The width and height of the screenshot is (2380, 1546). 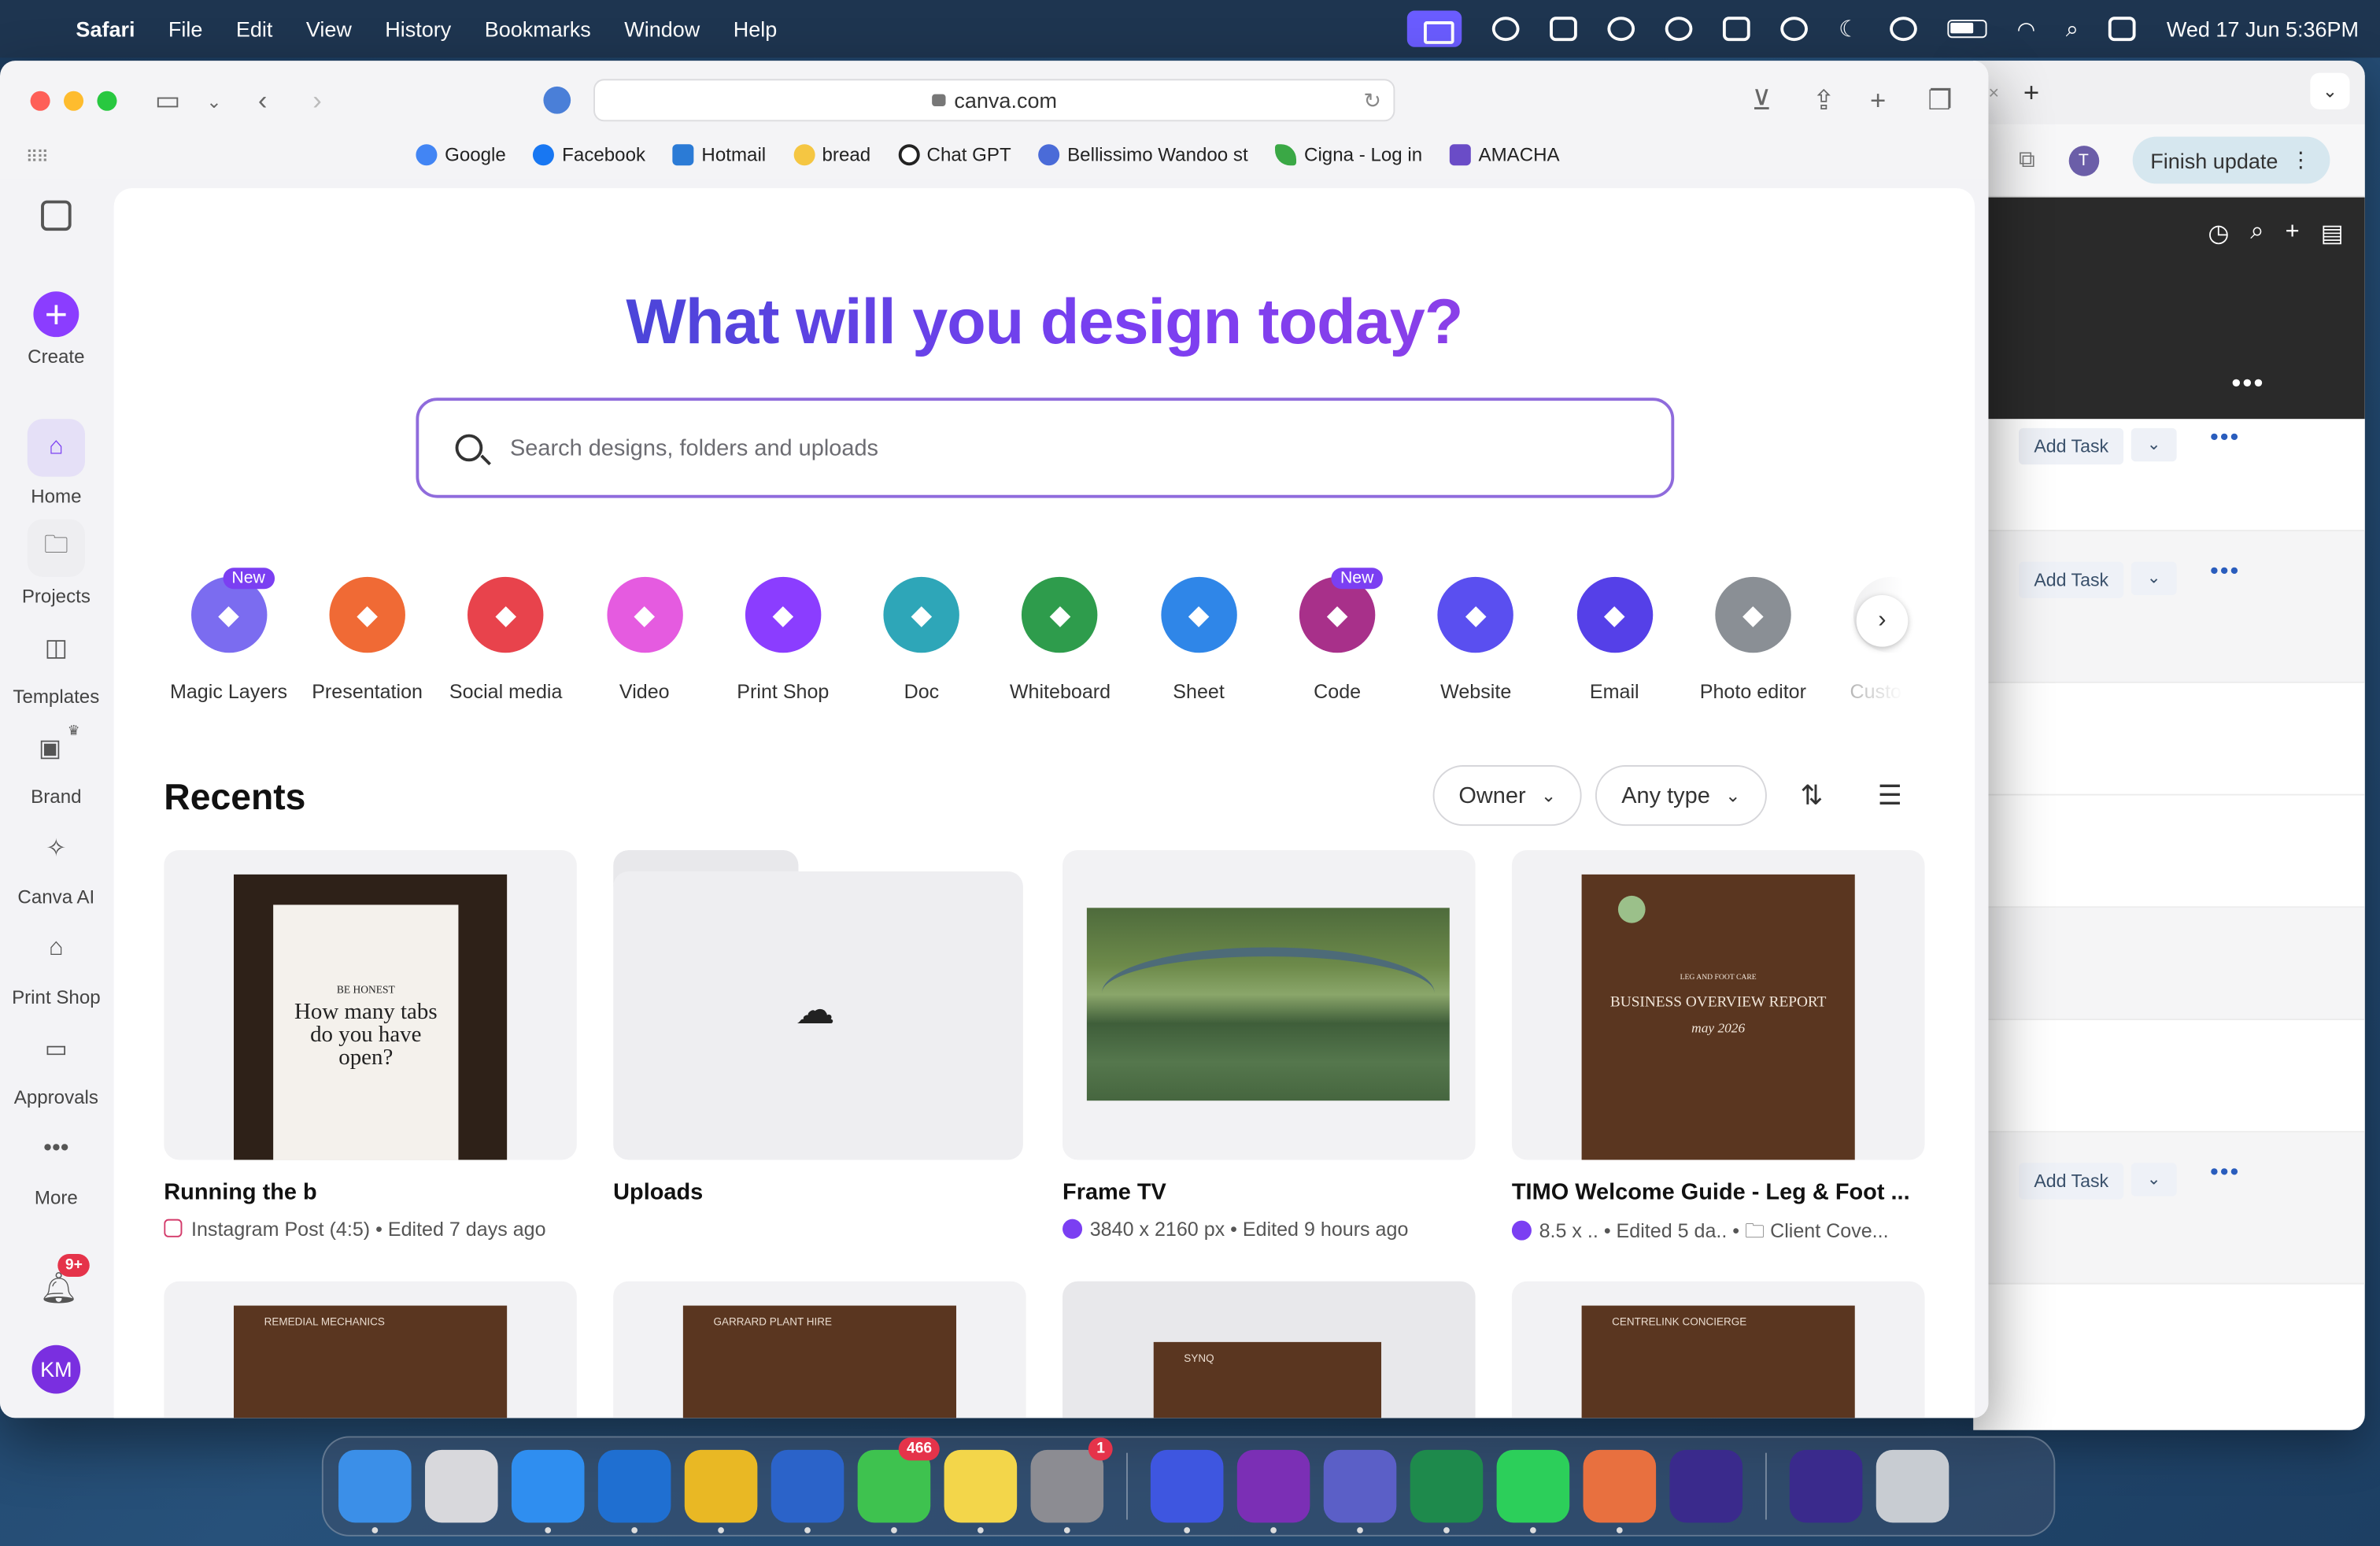 What do you see at coordinates (1824, 101) in the screenshot?
I see `share-icon: ⇪` at bounding box center [1824, 101].